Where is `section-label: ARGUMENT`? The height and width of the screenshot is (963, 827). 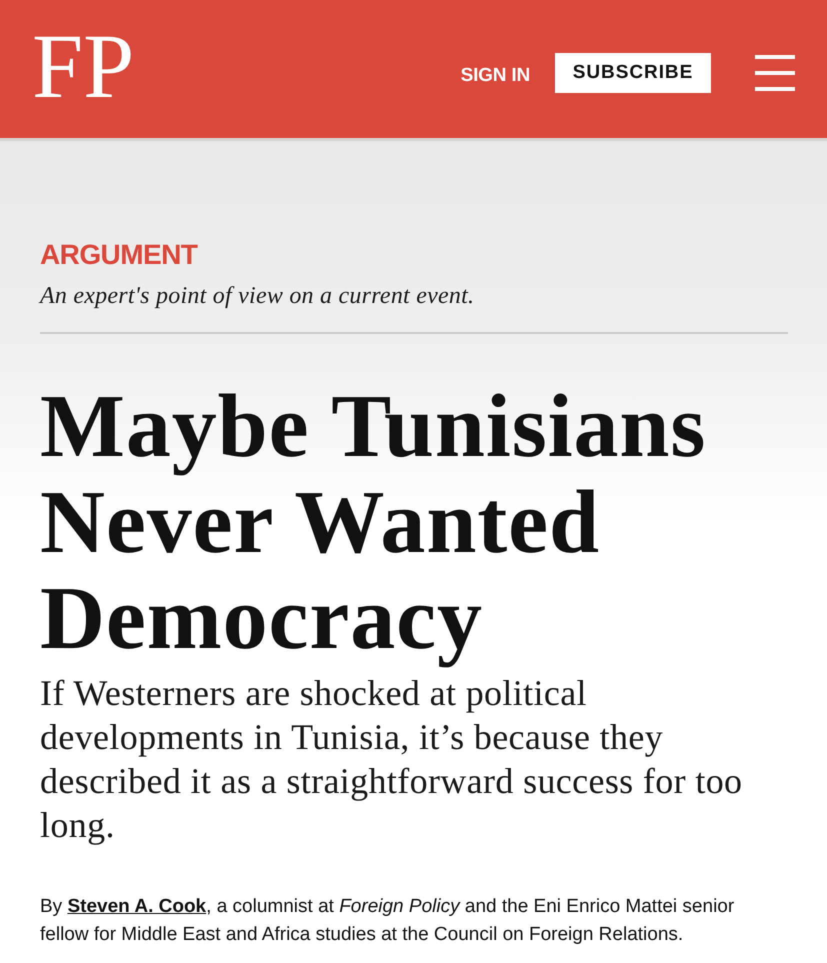 section-label: ARGUMENT is located at coordinates (119, 255).